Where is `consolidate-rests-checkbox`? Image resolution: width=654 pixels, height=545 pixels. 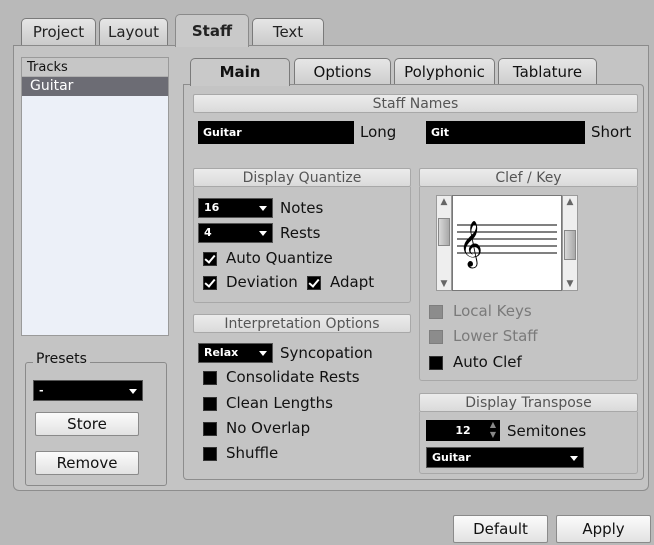
consolidate-rests-checkbox is located at coordinates (210, 378).